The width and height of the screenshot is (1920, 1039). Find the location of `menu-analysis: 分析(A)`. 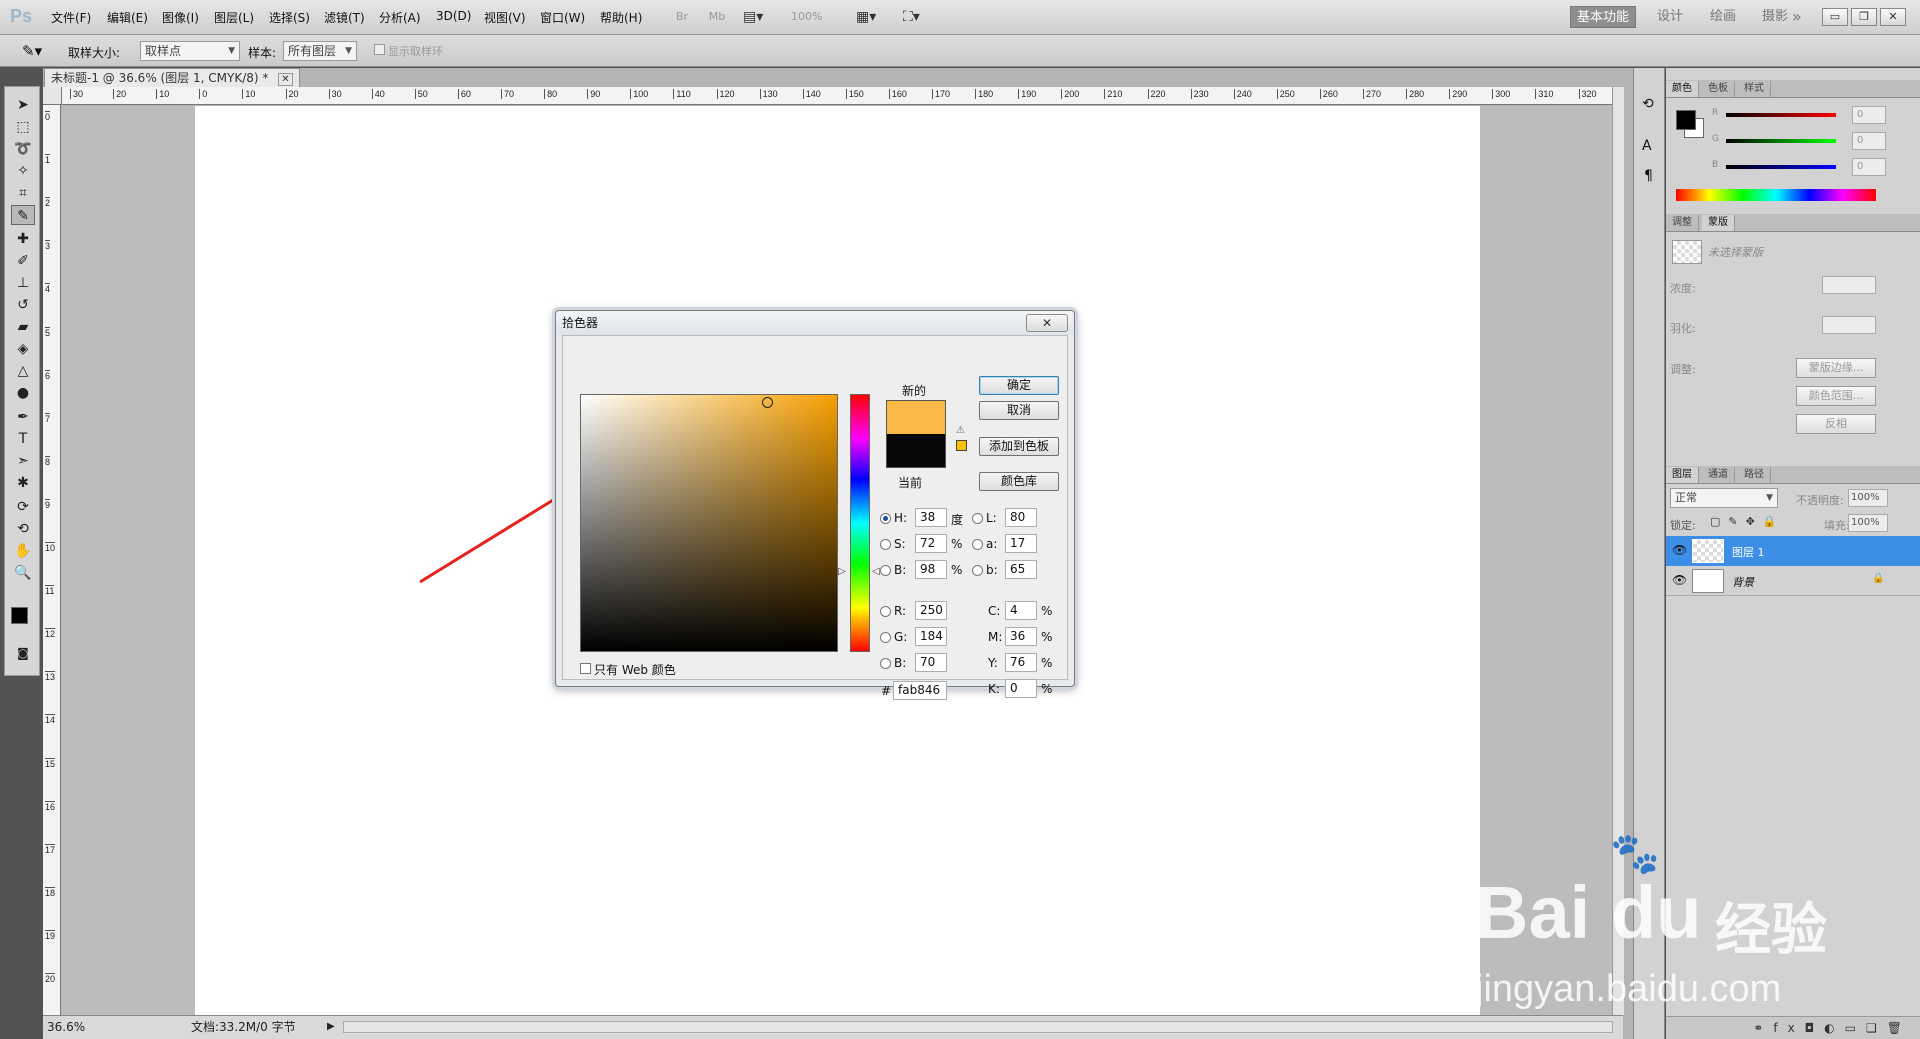

menu-analysis: 分析(A) is located at coordinates (400, 17).